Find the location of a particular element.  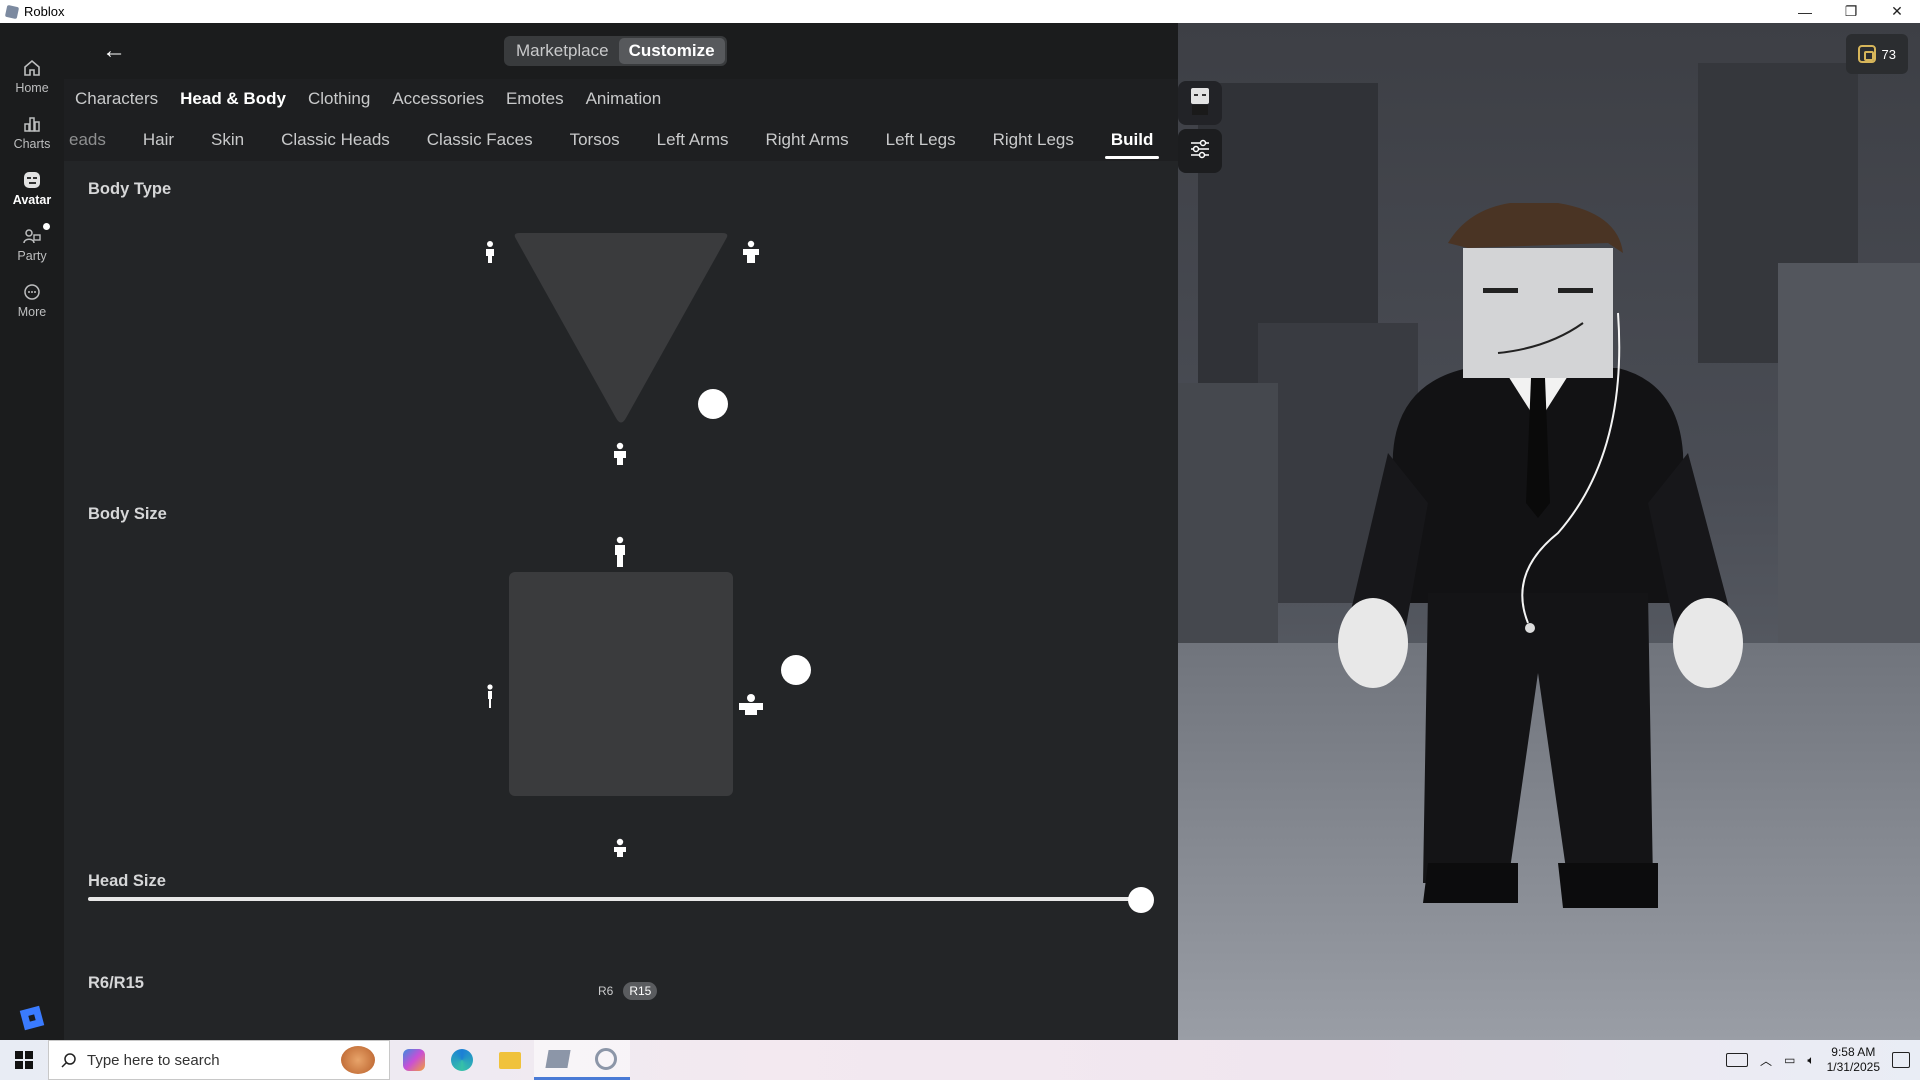

tab-torsos: Torsos is located at coordinates (595, 140).